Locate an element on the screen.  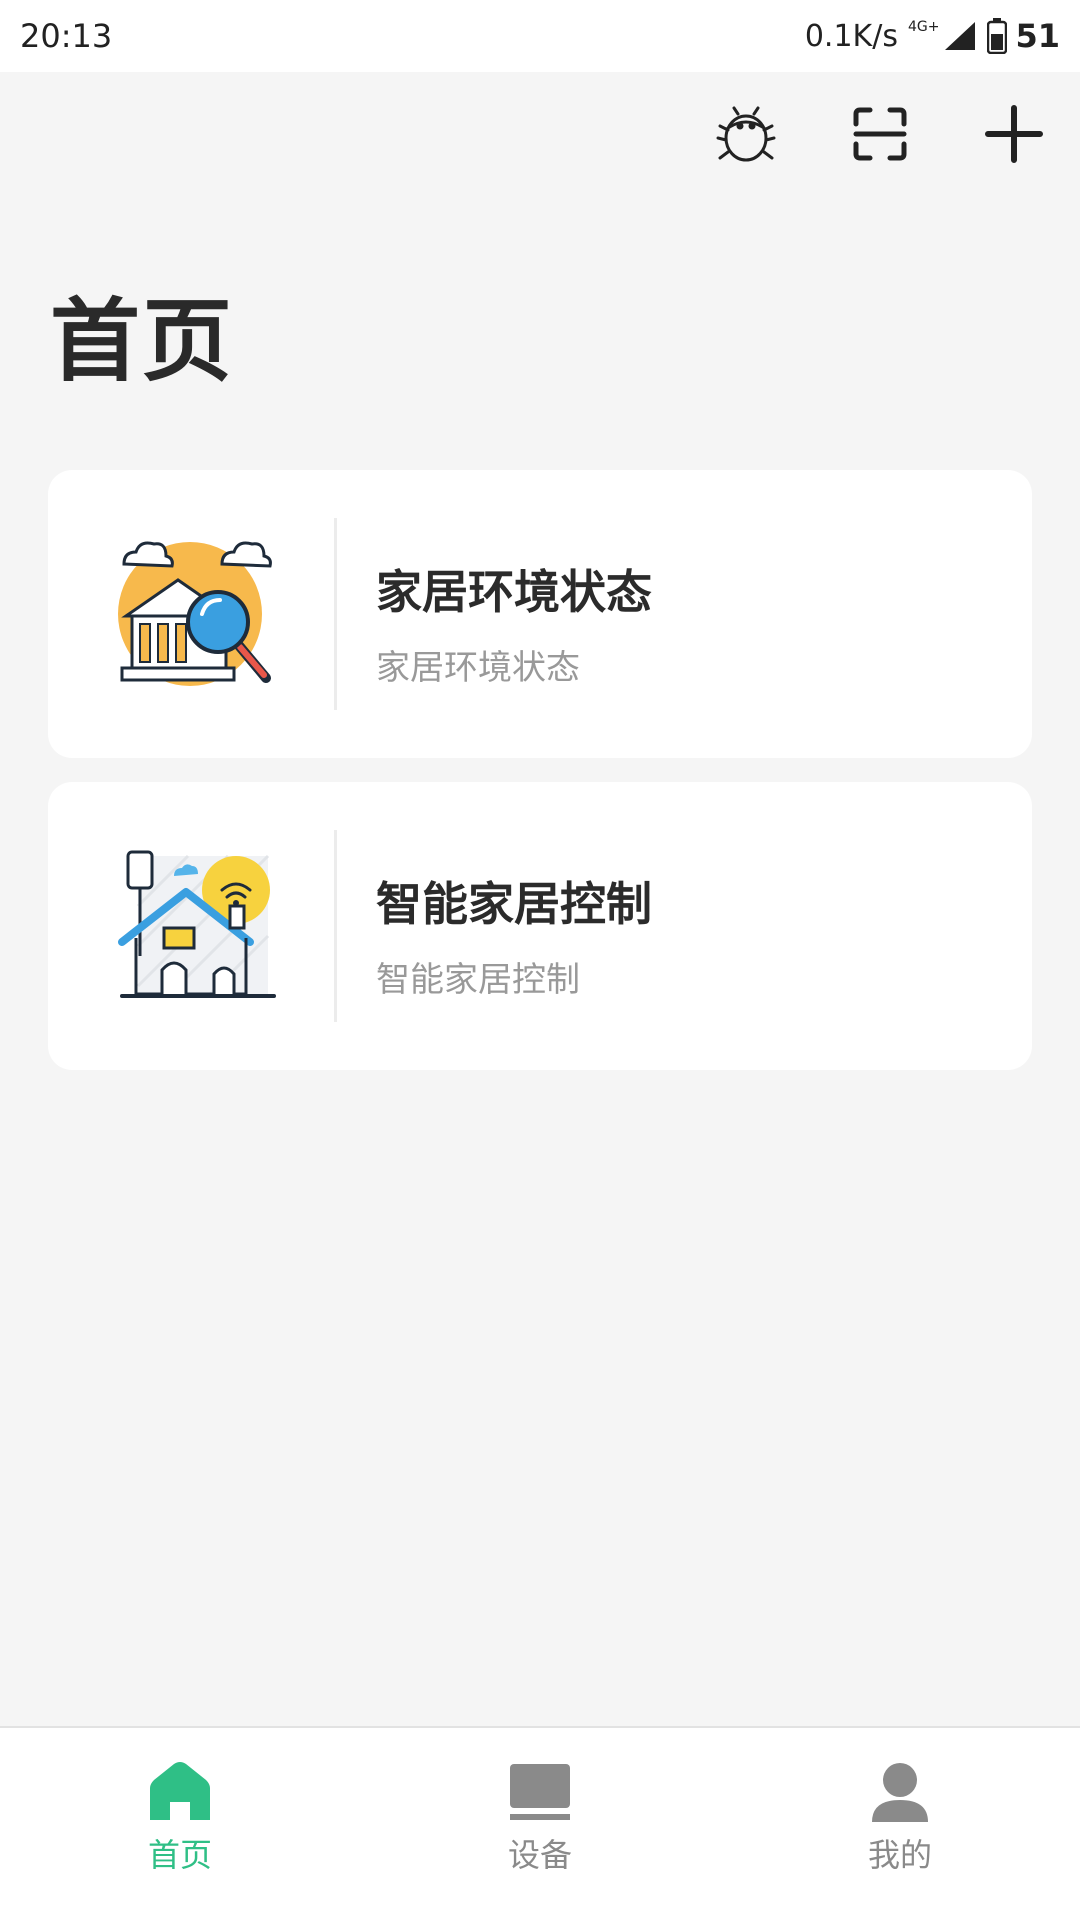
card-home-environment: 家居环境状态 家居环境状态 is located at coordinates (540, 614).